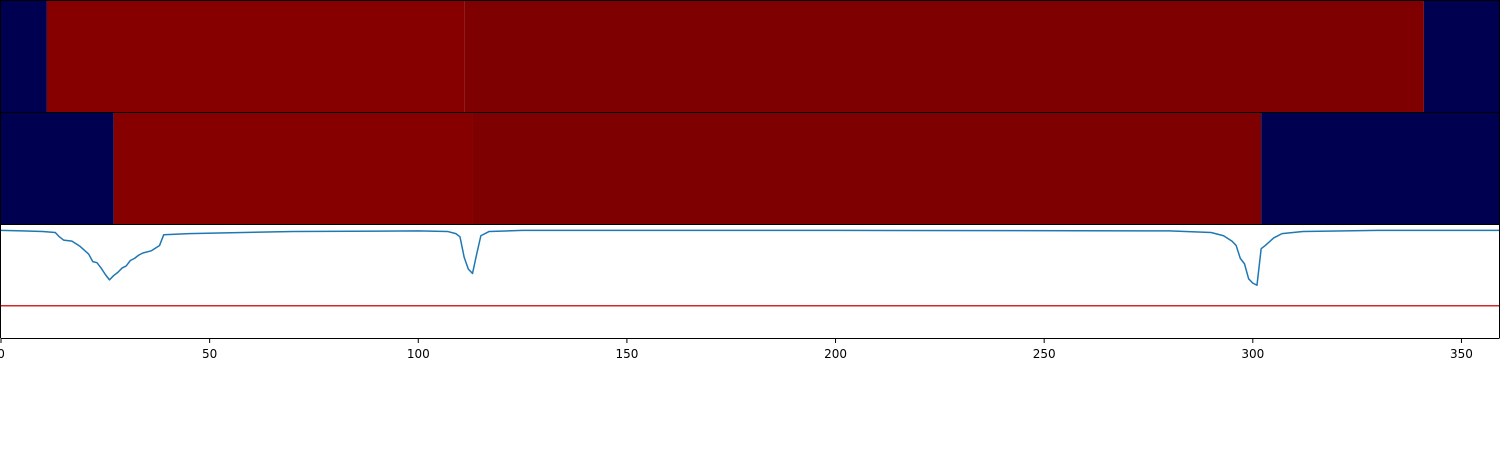 This screenshot has width=1500, height=450. Describe the element at coordinates (1252, 354) in the screenshot. I see `x-tick-label: 300` at that location.